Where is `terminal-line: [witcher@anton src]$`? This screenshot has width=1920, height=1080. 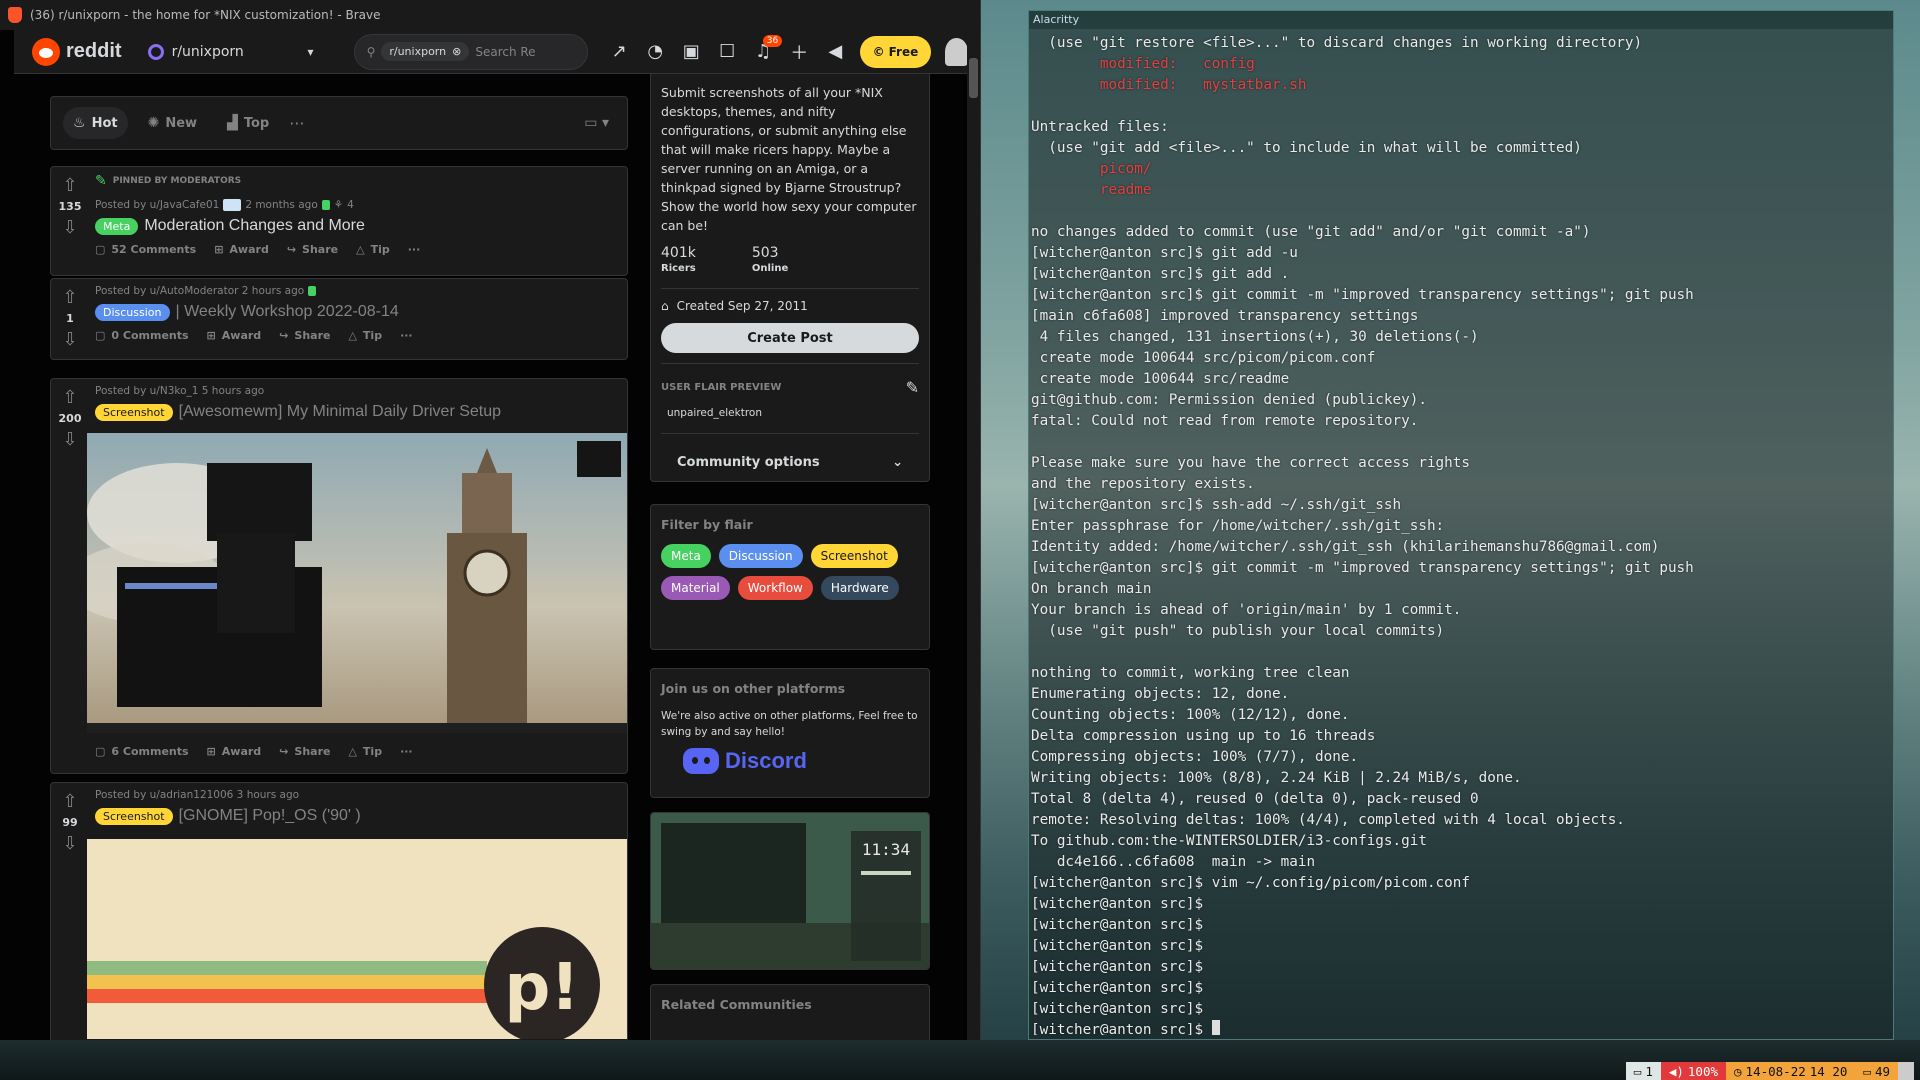 terminal-line: [witcher@anton src]$ is located at coordinates (1117, 1009).